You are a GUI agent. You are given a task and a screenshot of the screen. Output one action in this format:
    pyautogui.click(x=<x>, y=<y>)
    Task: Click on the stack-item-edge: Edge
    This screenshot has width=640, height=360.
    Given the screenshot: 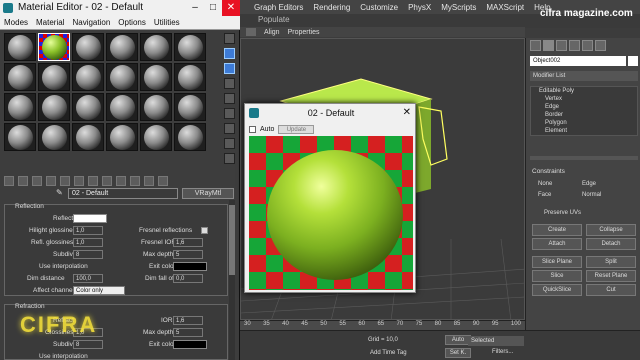 What is the action you would take?
    pyautogui.click(x=584, y=107)
    